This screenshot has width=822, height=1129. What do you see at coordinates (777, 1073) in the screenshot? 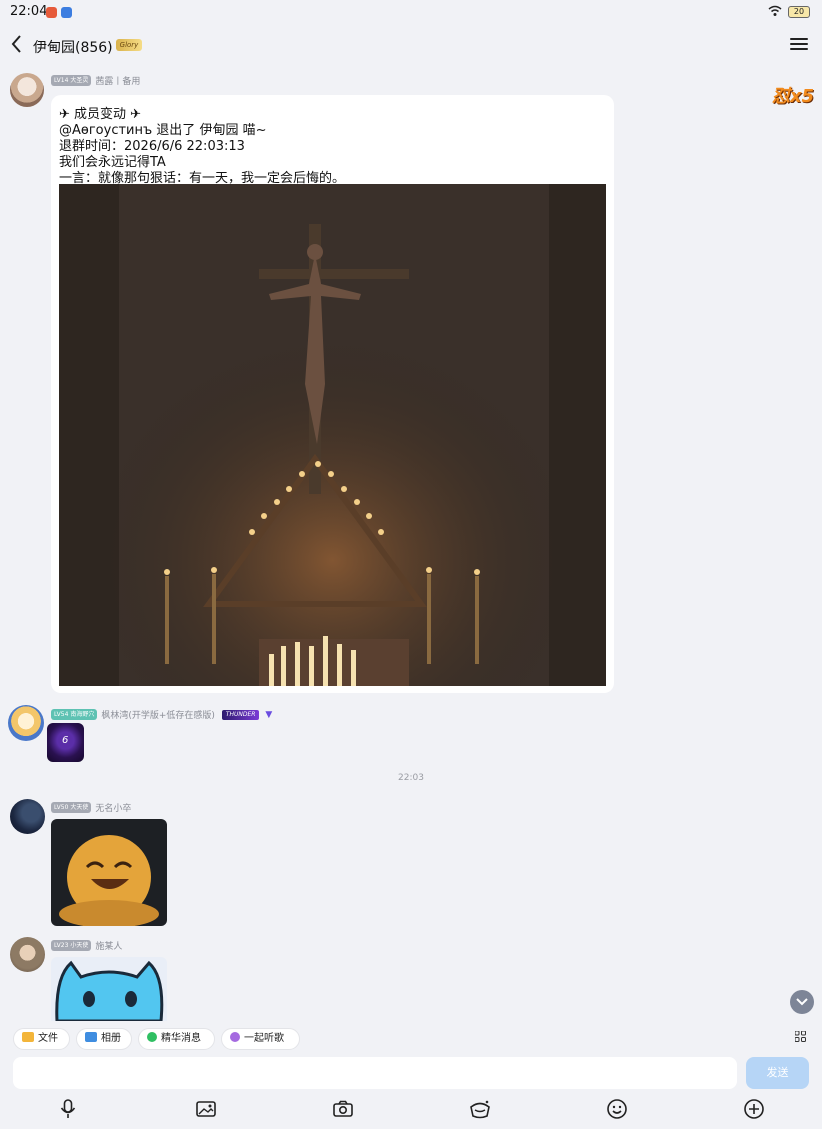
I see `send-button: 发送` at bounding box center [777, 1073].